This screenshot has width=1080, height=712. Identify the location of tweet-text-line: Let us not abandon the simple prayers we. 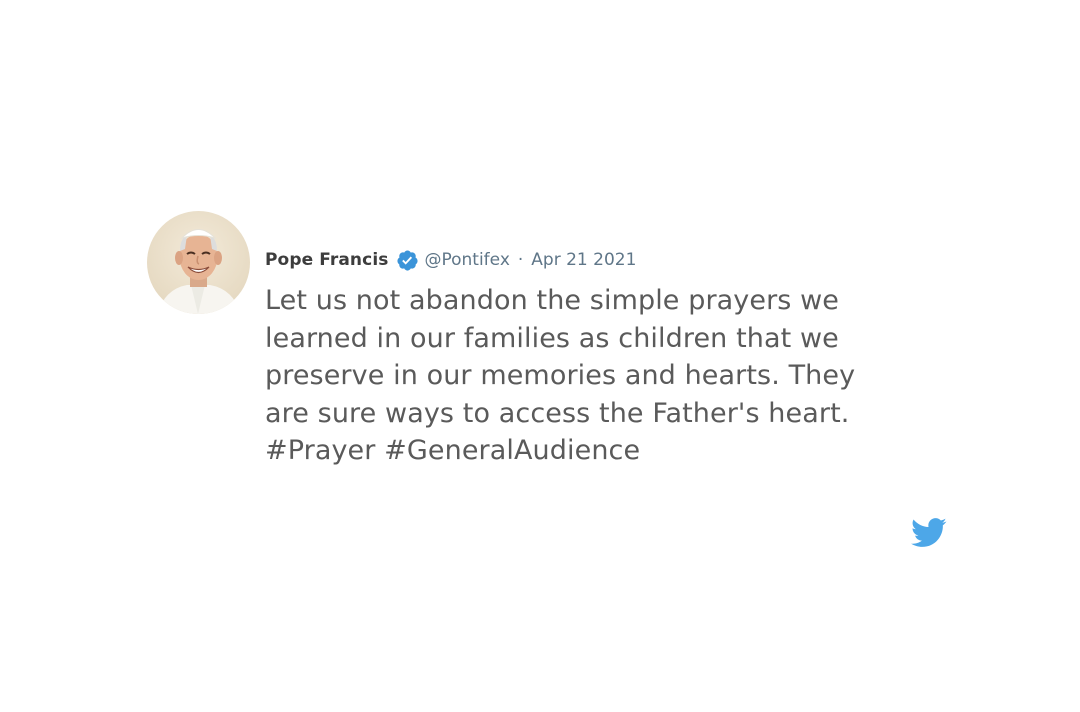
(552, 300).